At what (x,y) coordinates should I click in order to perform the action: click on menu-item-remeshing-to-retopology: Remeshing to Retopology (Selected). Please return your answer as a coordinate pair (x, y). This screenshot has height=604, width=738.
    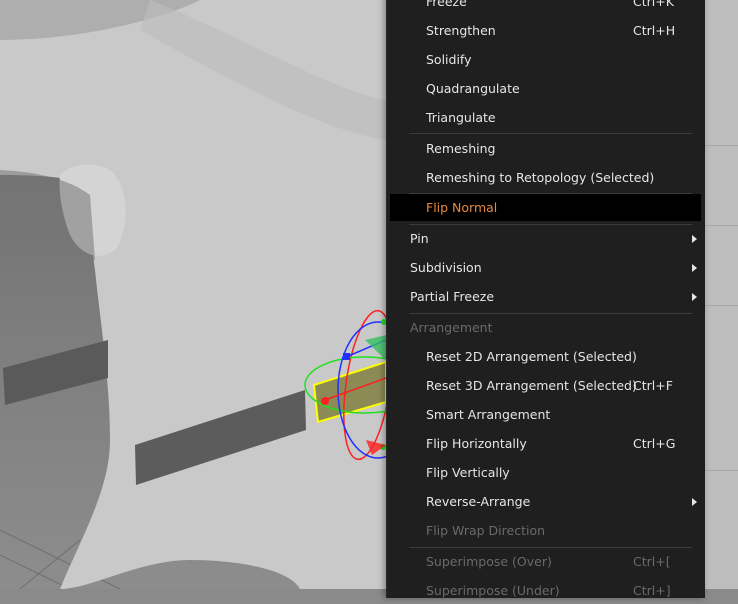
    Looking at the image, I should click on (546, 177).